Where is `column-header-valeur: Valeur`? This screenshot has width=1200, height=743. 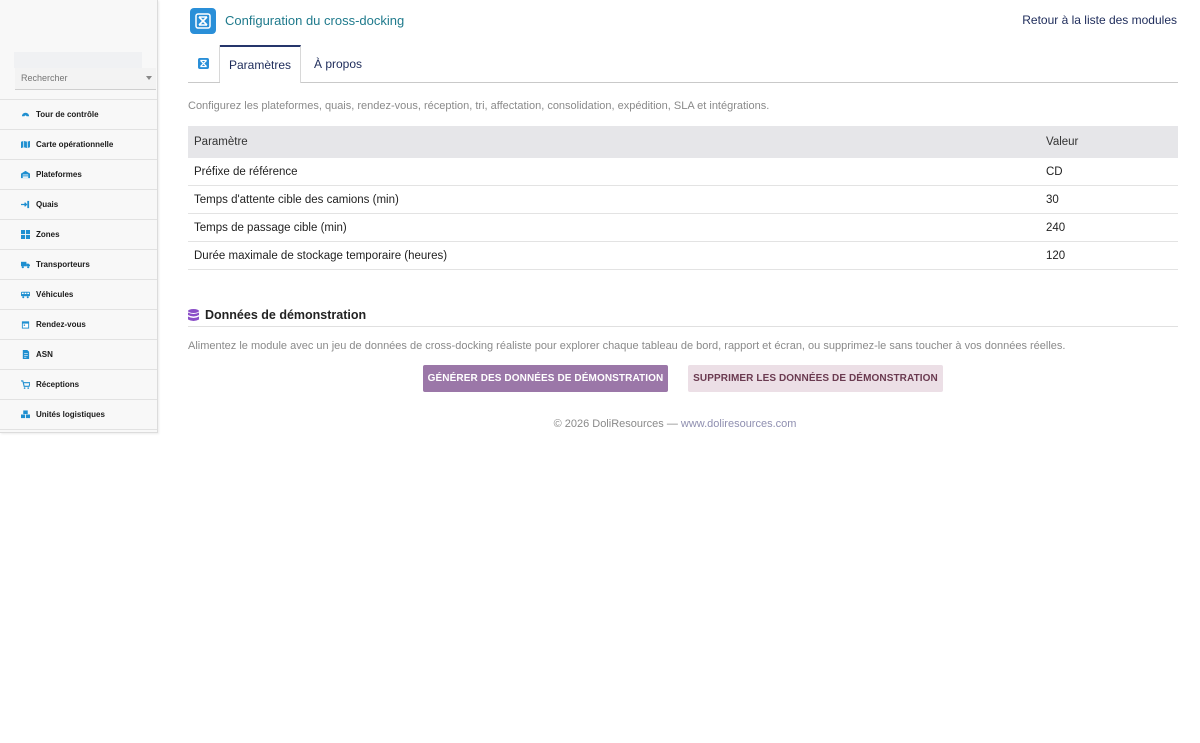 column-header-valeur: Valeur is located at coordinates (1109, 142).